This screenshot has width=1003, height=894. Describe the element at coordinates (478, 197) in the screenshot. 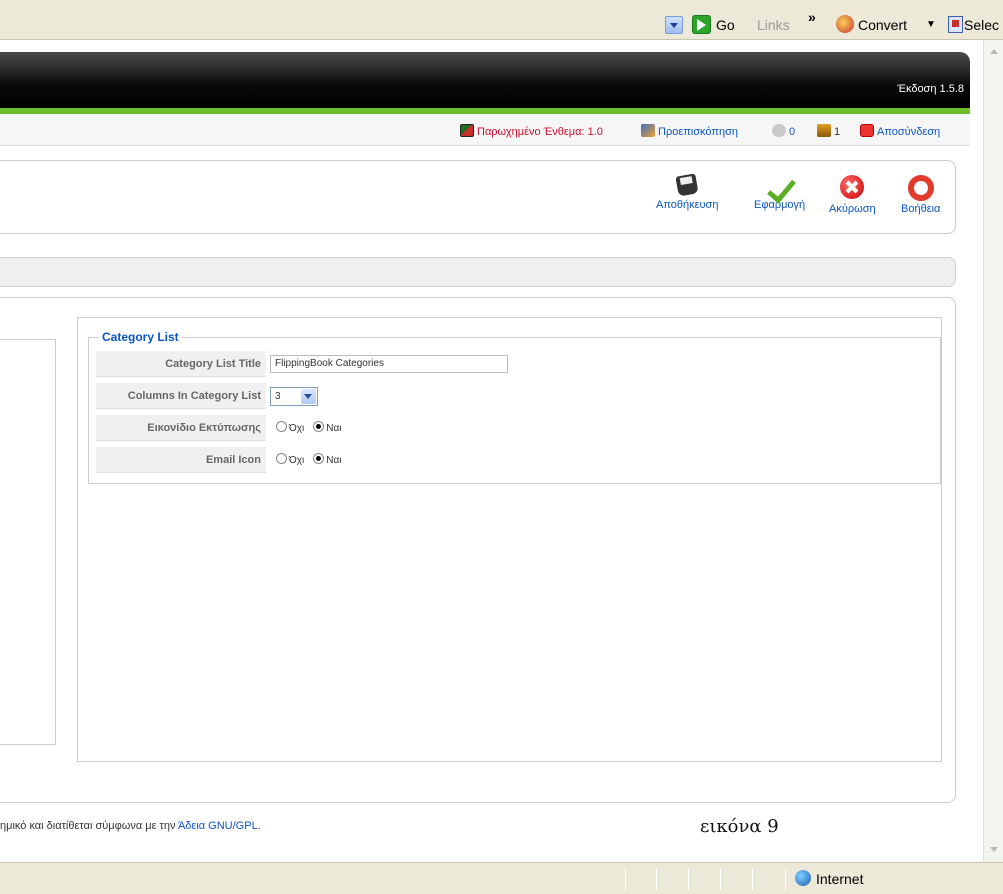

I see `toolbar-box: Αποθήκευση Εφαρμογή Ακύρωση Βοήθεια` at that location.